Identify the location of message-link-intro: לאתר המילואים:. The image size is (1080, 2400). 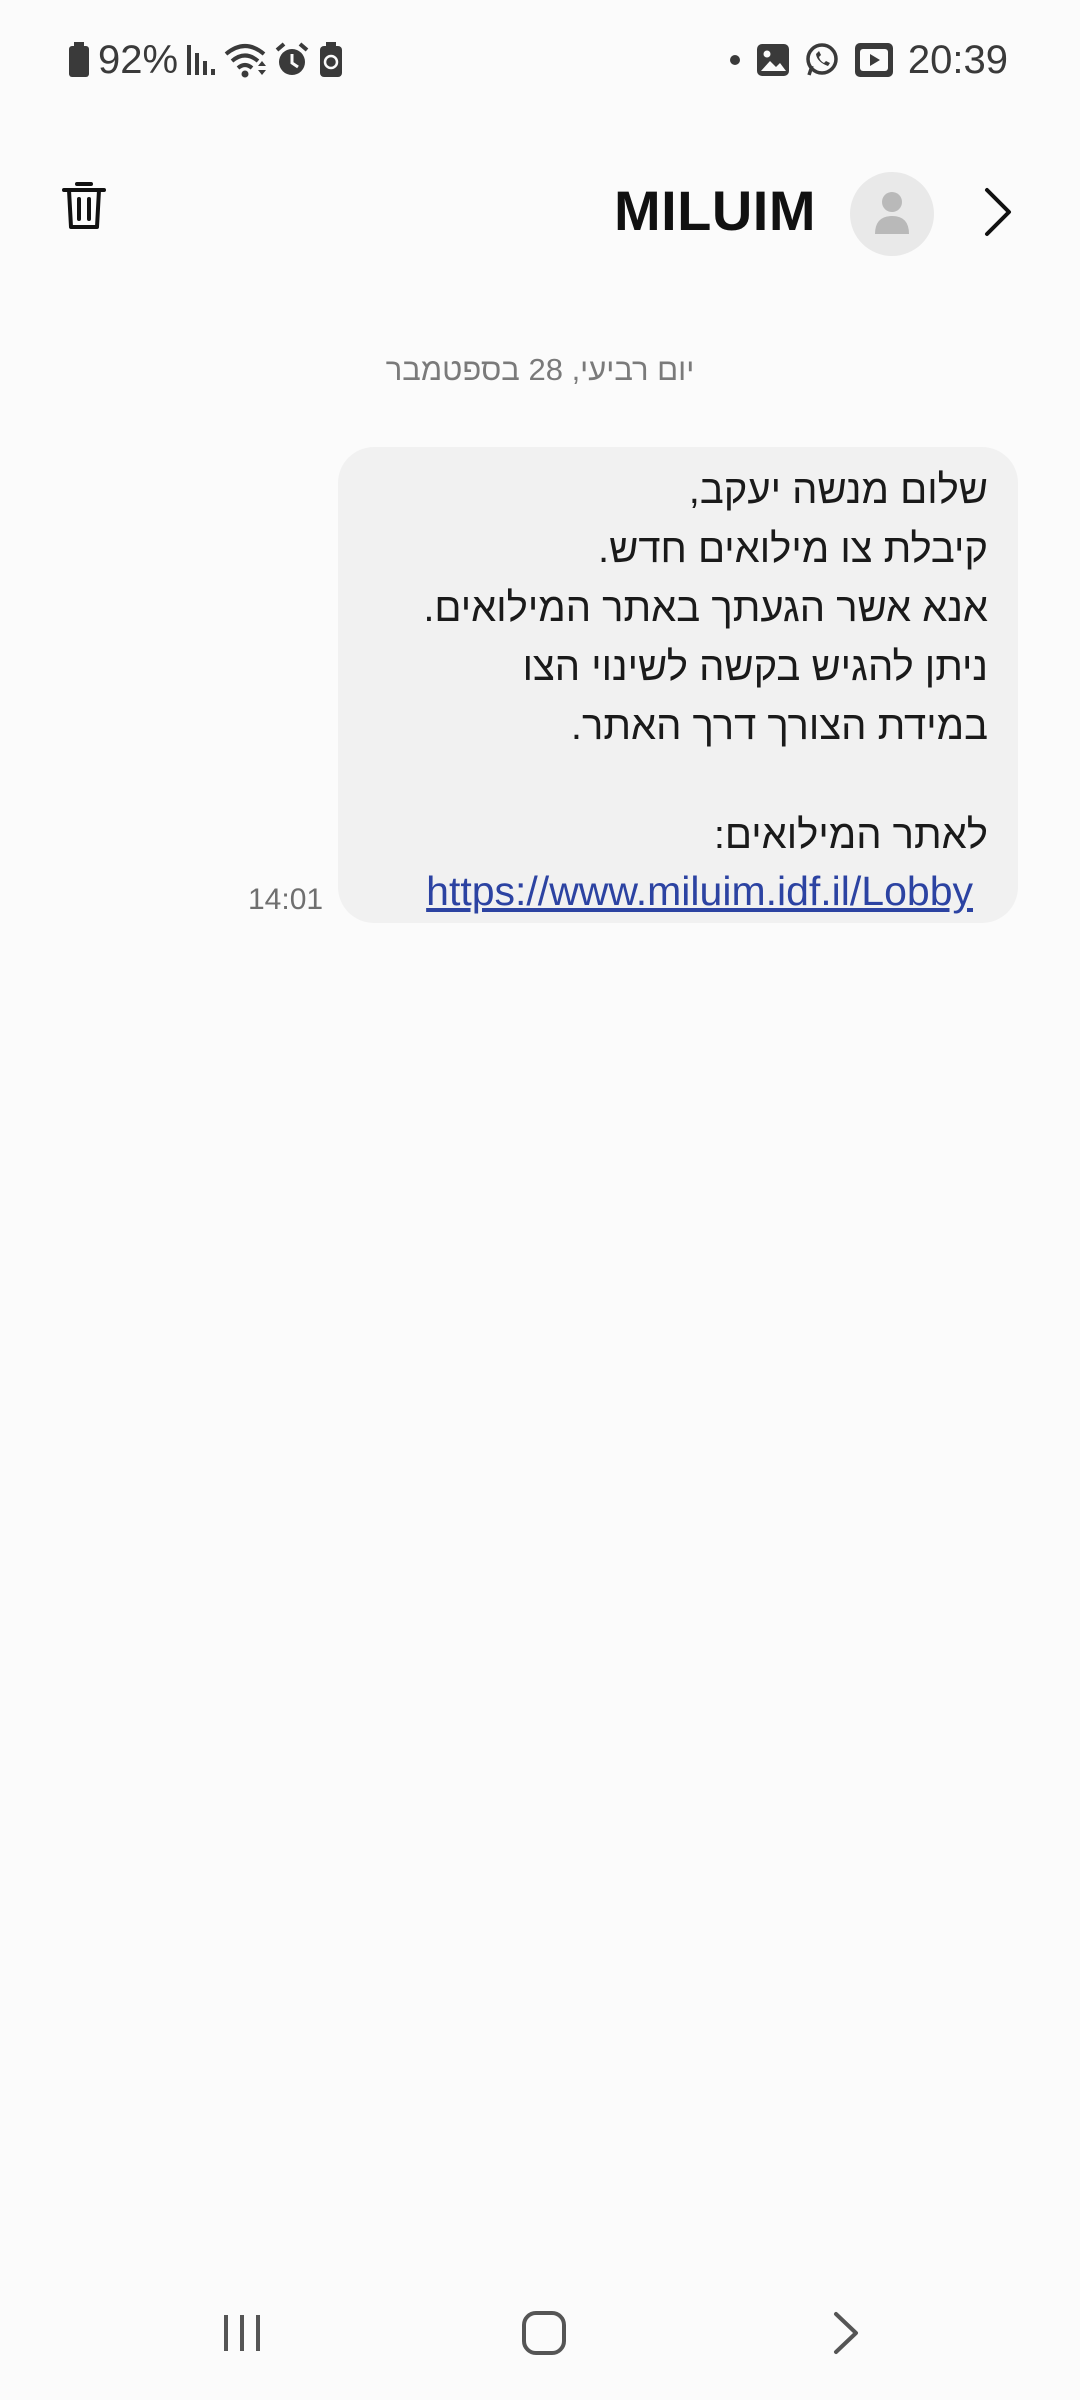
(850, 835).